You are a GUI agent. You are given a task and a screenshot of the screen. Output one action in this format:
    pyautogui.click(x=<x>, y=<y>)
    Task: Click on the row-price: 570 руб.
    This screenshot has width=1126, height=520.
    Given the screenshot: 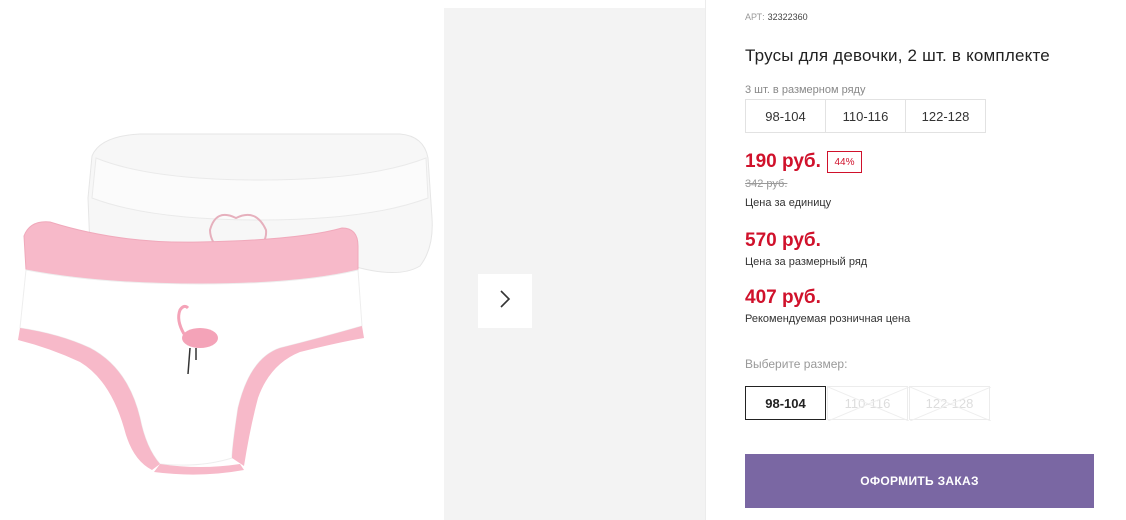 What is the action you would take?
    pyautogui.click(x=783, y=240)
    